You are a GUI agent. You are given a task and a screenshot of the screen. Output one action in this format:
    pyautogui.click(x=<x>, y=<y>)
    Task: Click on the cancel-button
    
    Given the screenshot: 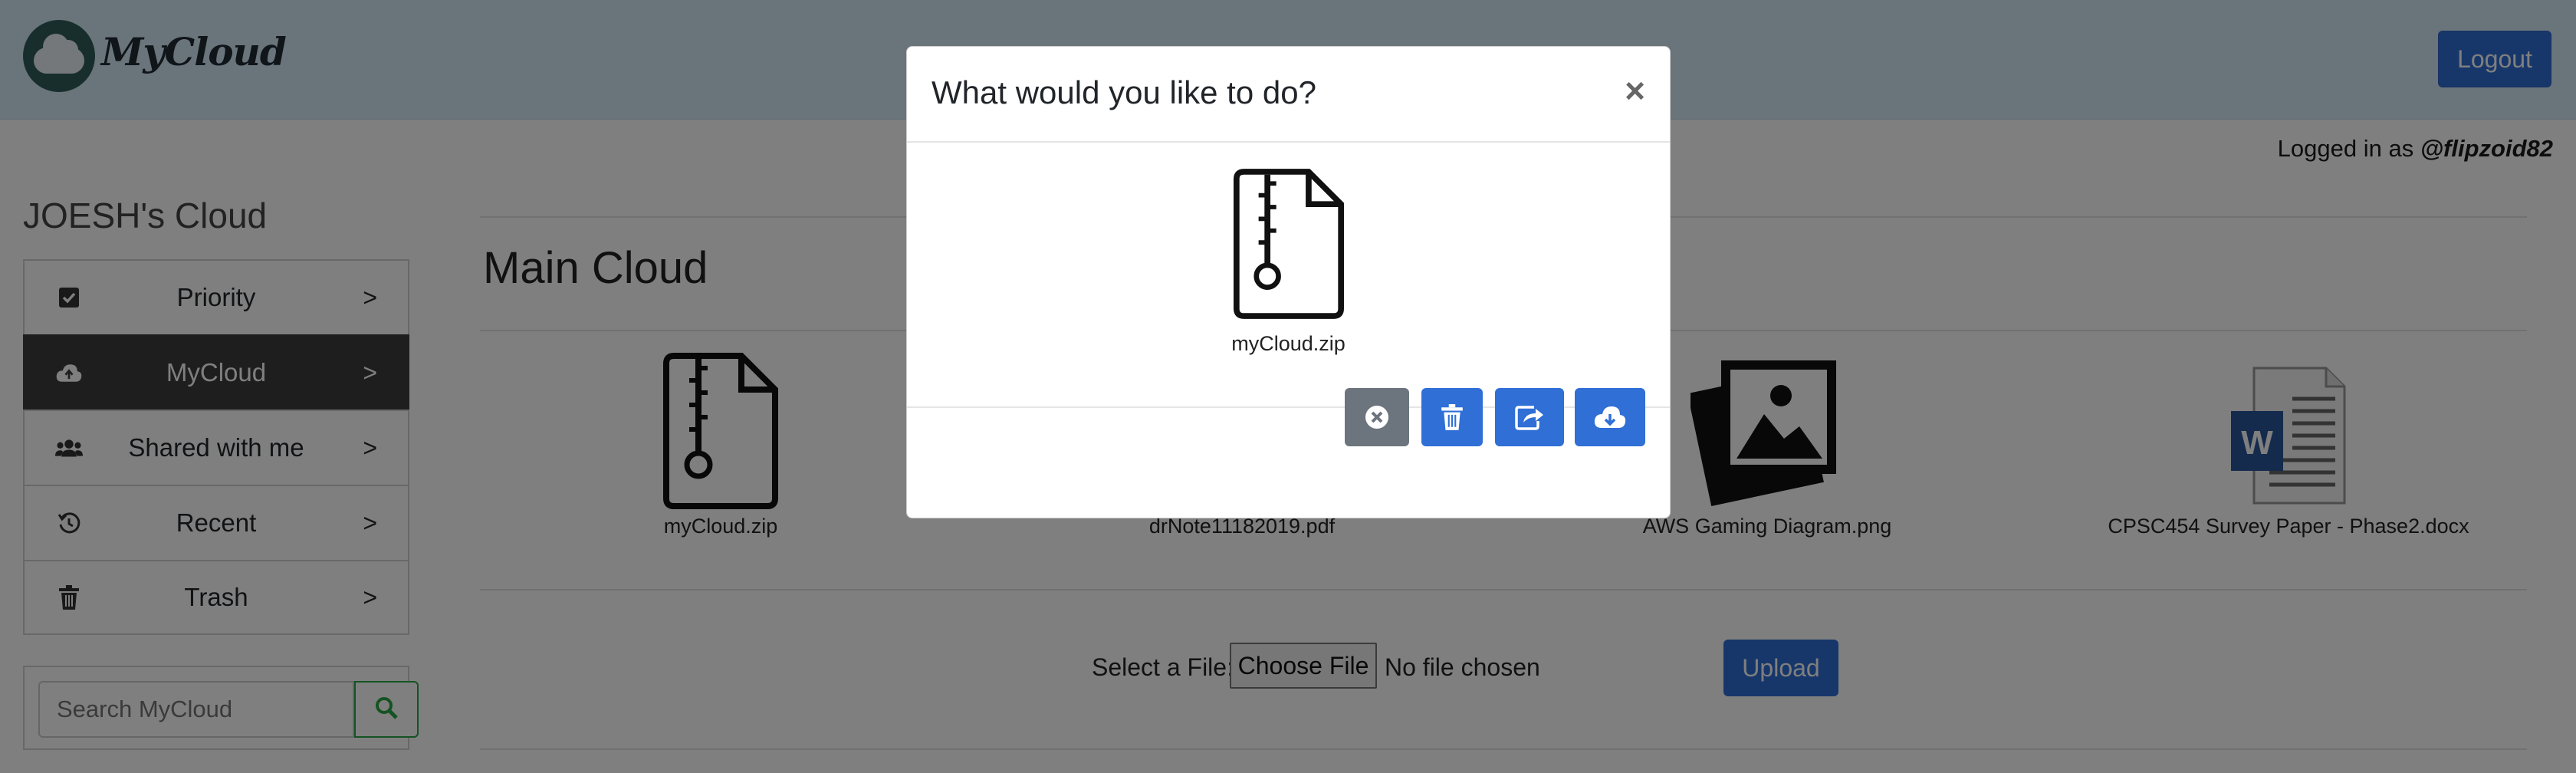 What is the action you would take?
    pyautogui.click(x=1377, y=417)
    